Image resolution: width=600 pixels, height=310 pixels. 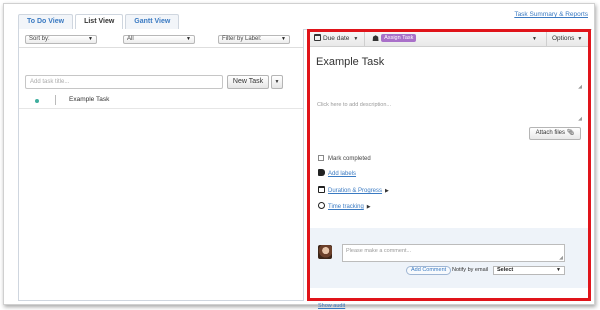 I want to click on filter-by-label-text: Filter by Label:, so click(x=242, y=39).